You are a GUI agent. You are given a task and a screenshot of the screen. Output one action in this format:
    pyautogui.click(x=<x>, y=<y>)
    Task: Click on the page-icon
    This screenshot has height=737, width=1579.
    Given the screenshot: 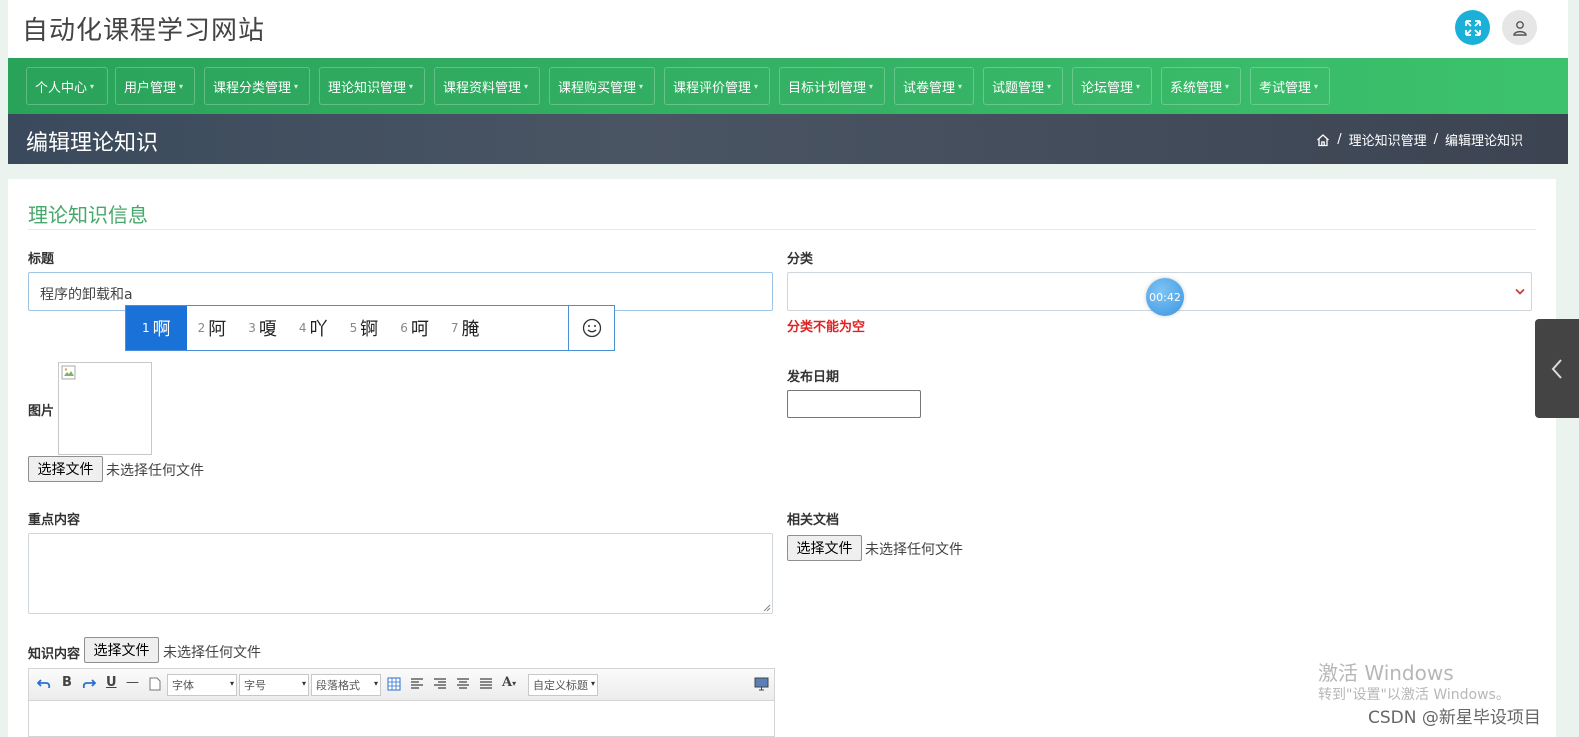 What is the action you would take?
    pyautogui.click(x=155, y=684)
    